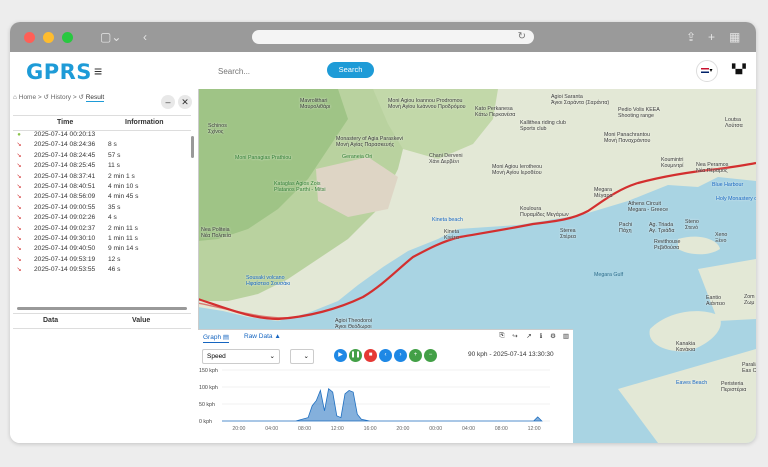 This screenshot has width=768, height=467. What do you see at coordinates (50, 320) in the screenshot?
I see `col-data: Data` at bounding box center [50, 320].